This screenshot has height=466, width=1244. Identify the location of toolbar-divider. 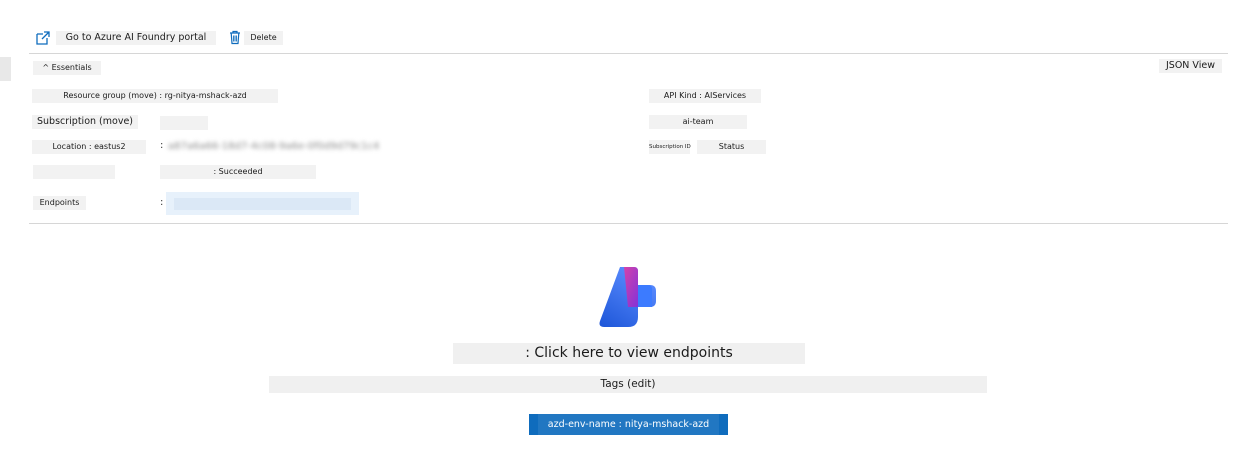
(628, 53).